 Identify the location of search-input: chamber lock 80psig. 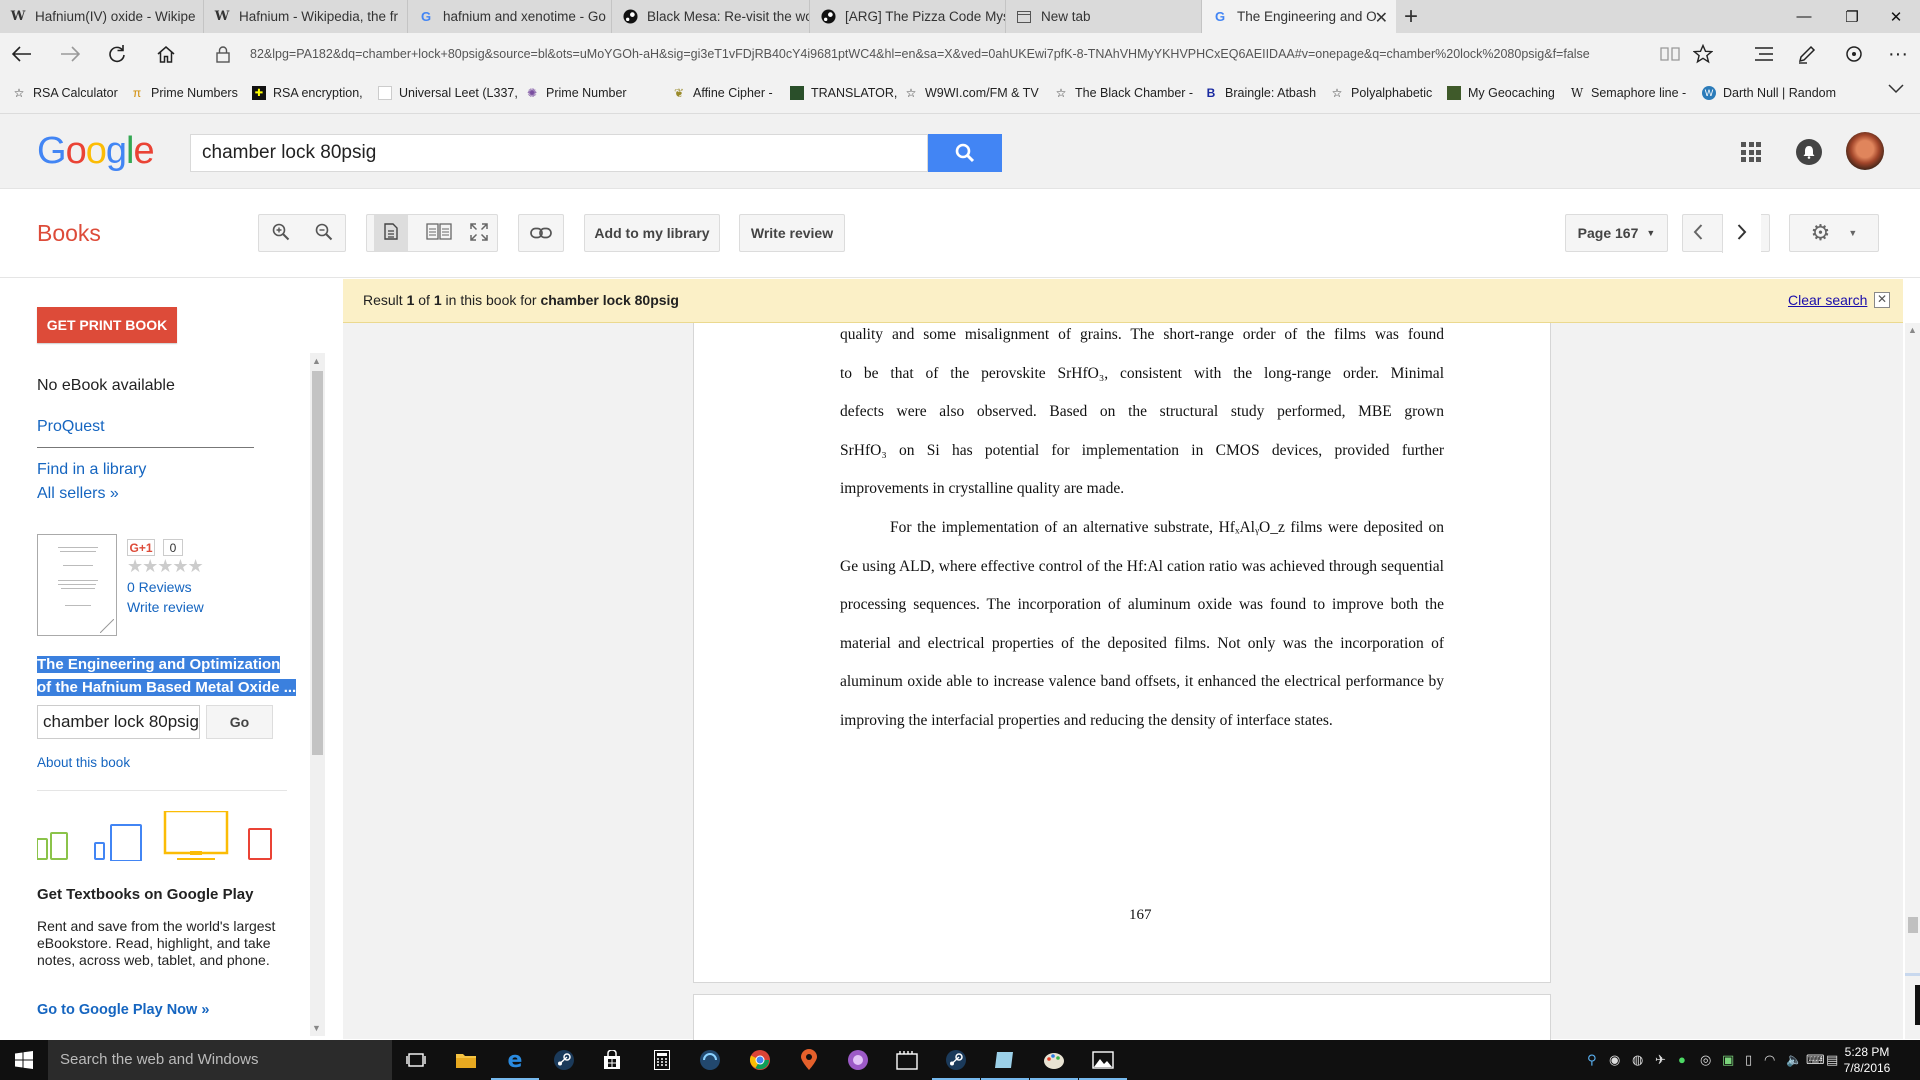
(559, 153).